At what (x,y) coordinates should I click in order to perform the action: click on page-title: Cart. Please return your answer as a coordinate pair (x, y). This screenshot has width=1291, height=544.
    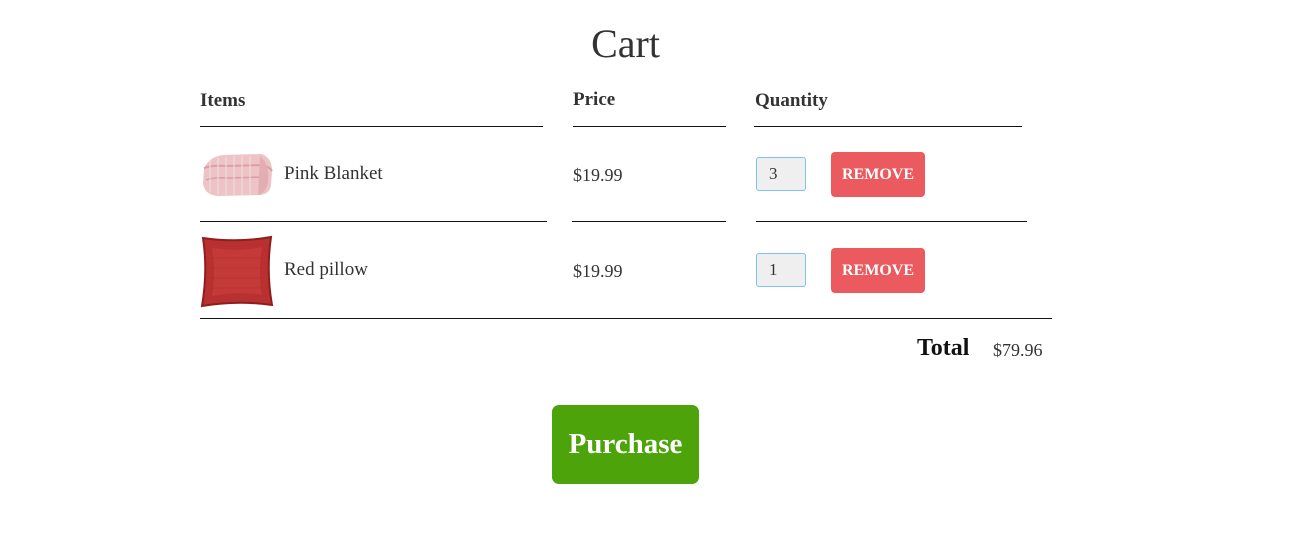
    Looking at the image, I should click on (625, 43).